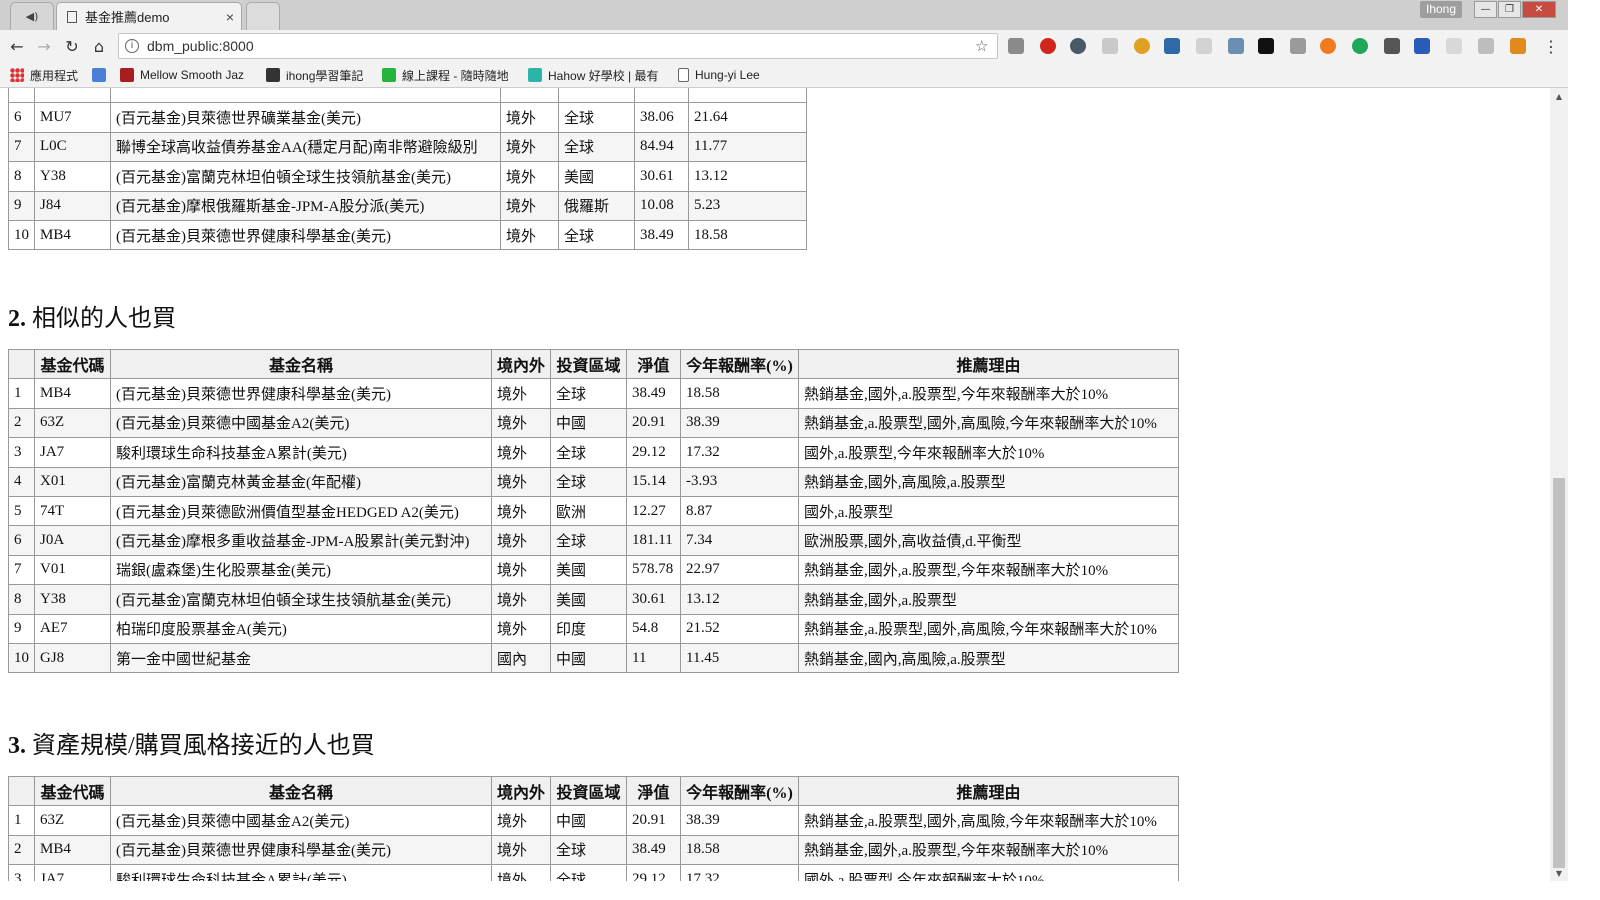  Describe the element at coordinates (192, 75) in the screenshot. I see `bookmark-label: Mellow Smooth Jaz` at that location.